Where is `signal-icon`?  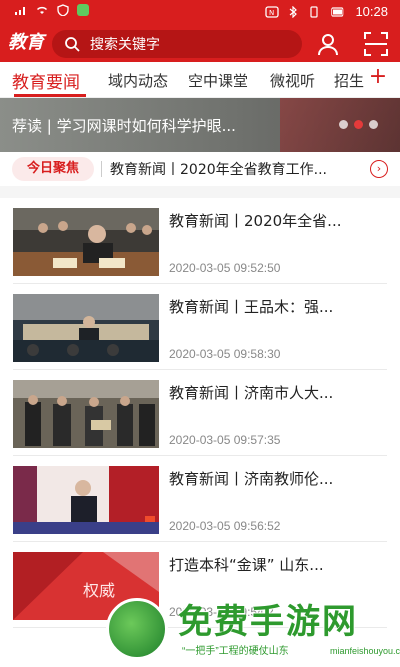
signal-icon is located at coordinates (20, 11).